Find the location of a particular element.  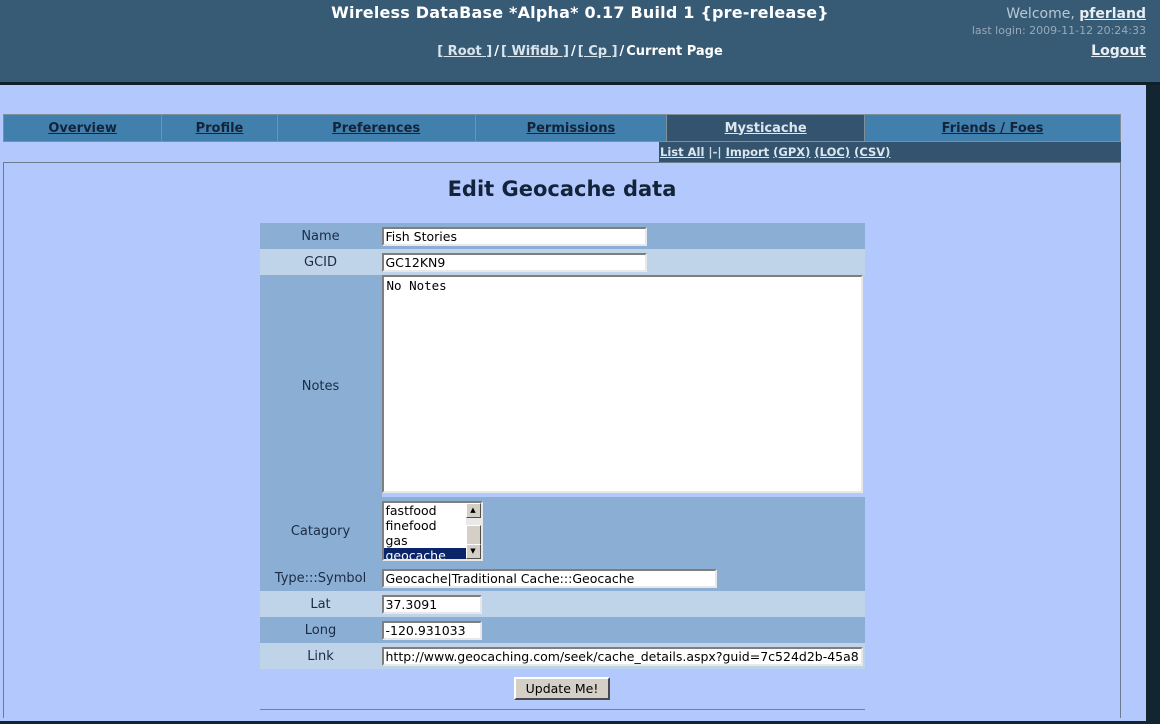

scroll-up-arrow-icon: ▲ is located at coordinates (473, 510).